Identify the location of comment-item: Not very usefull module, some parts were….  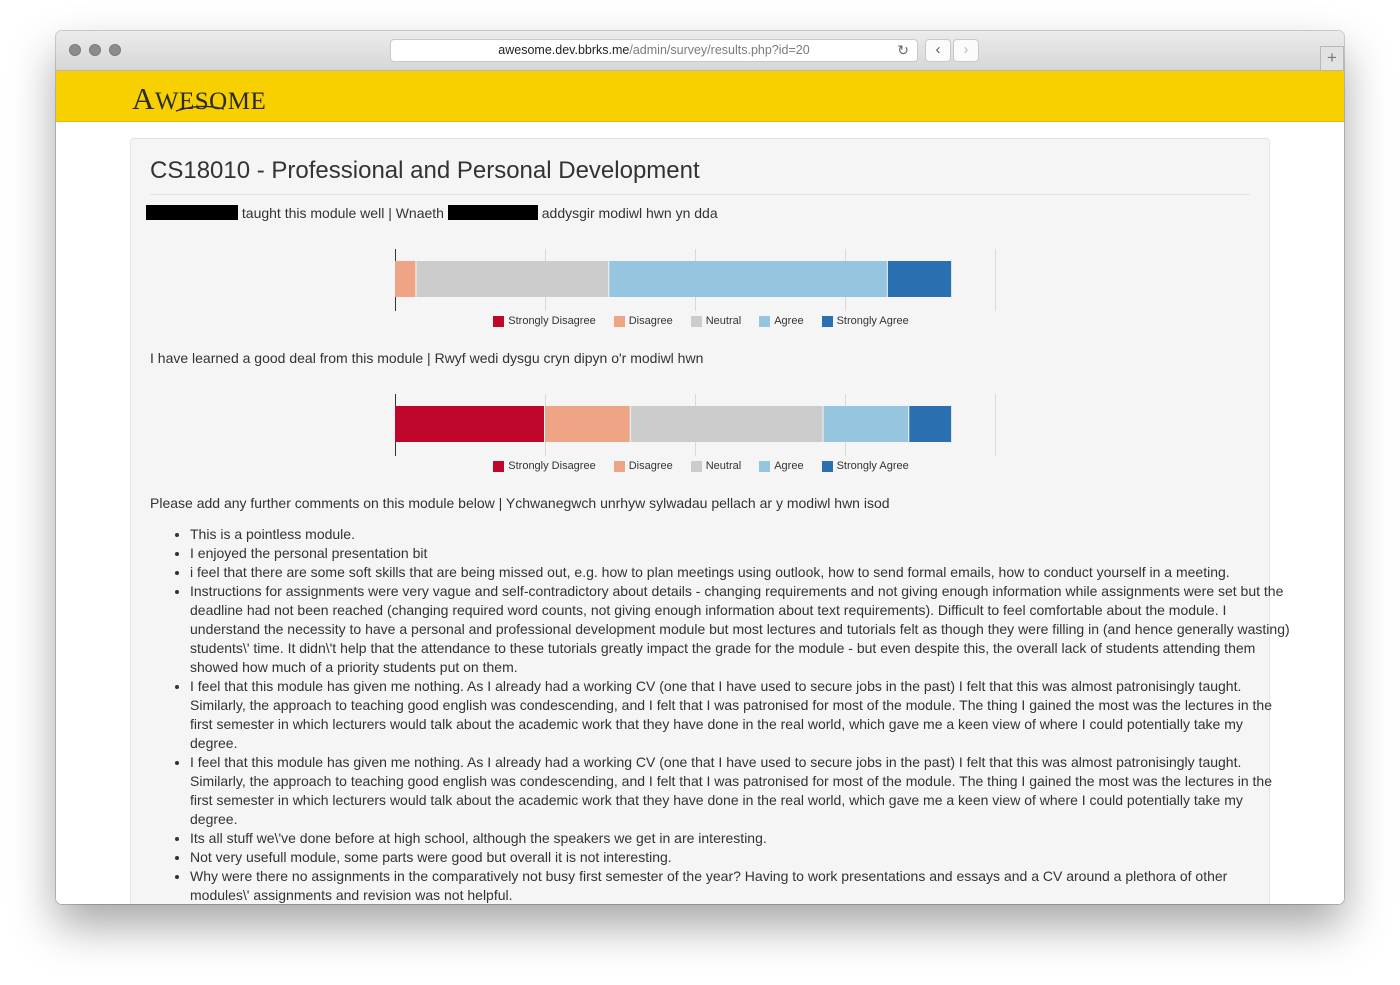
(740, 857).